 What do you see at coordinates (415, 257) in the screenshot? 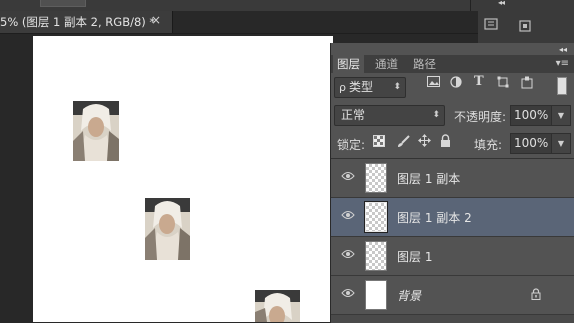
I see `layer-name: 图层 1` at bounding box center [415, 257].